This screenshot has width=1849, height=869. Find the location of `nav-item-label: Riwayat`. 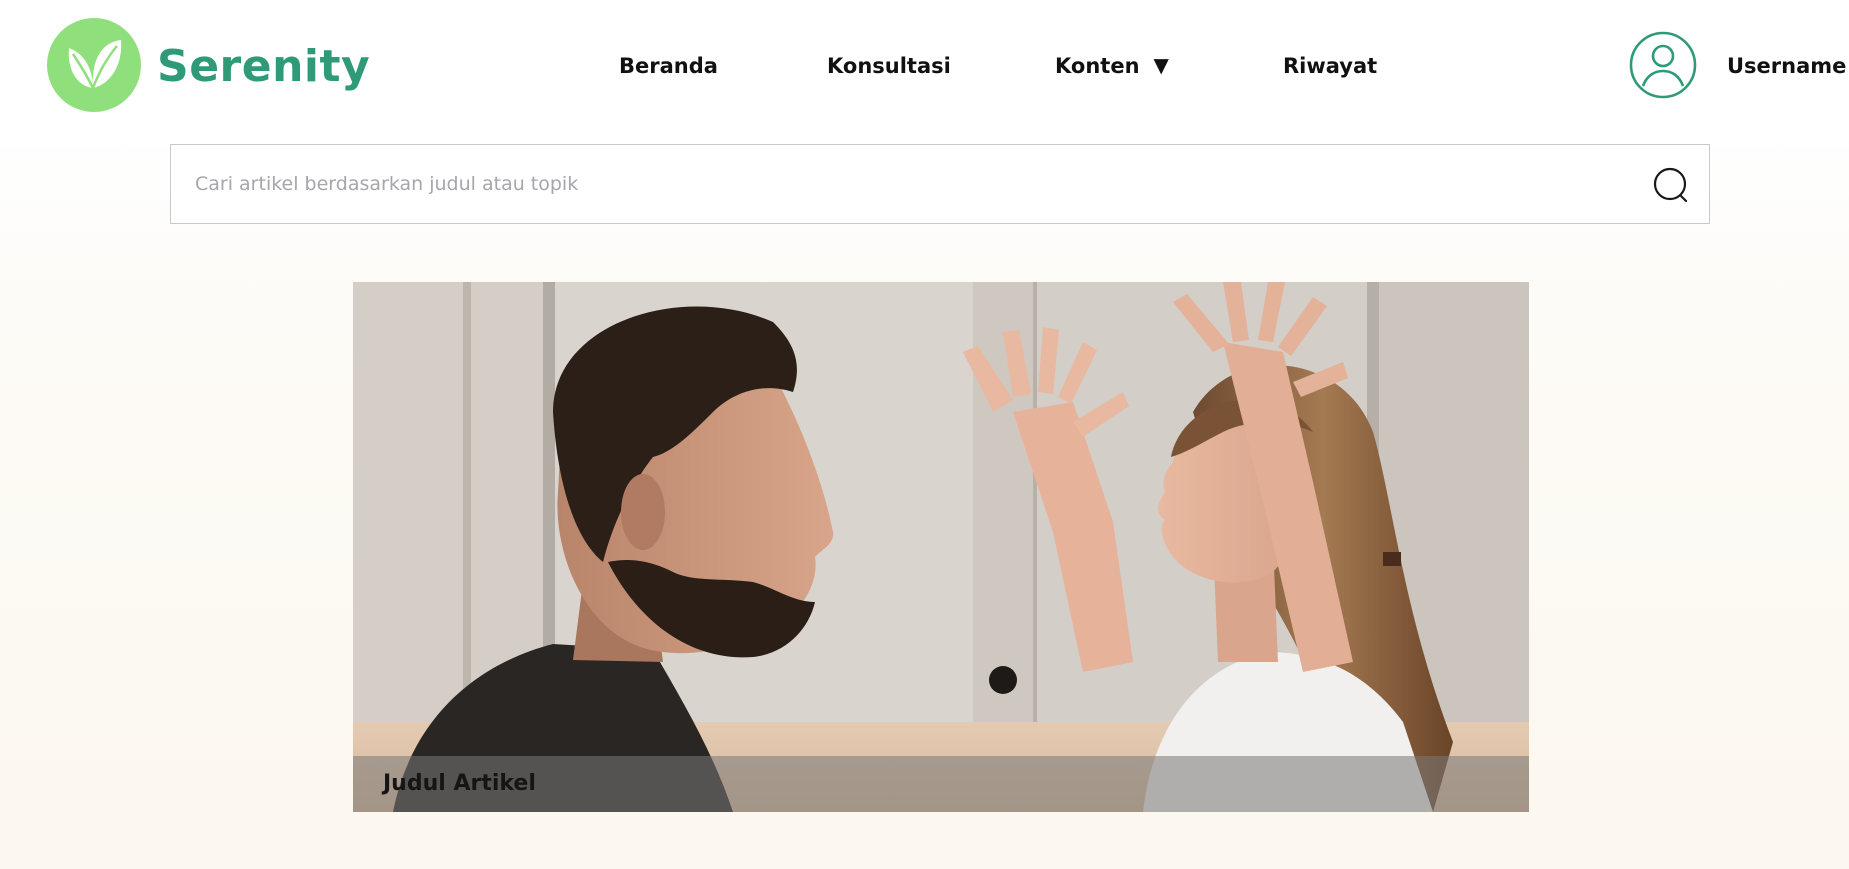

nav-item-label: Riwayat is located at coordinates (1330, 66).